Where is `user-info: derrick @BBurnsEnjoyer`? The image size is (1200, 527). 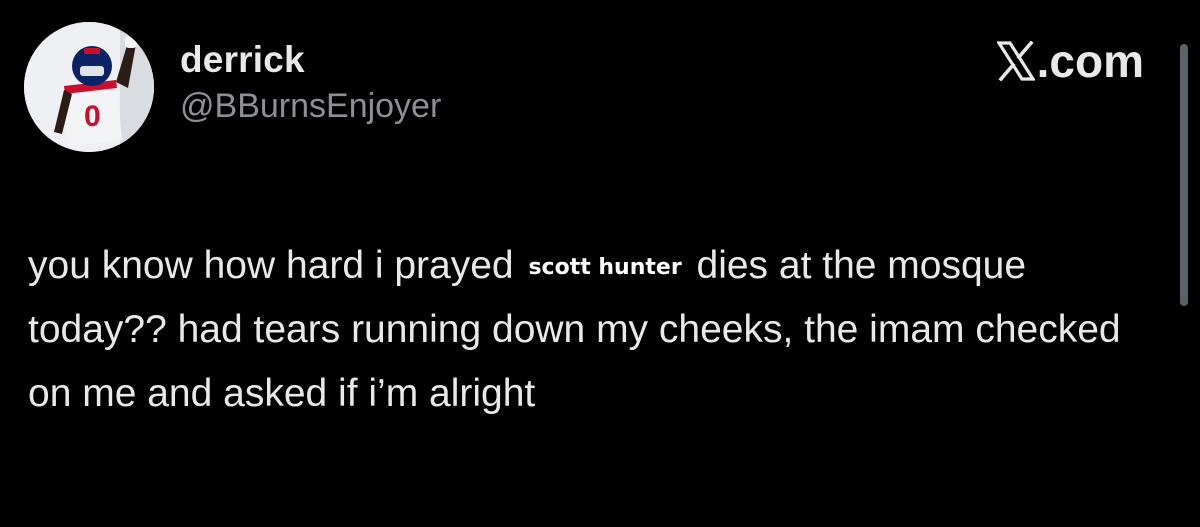 user-info: derrick @BBurnsEnjoyer is located at coordinates (310, 83).